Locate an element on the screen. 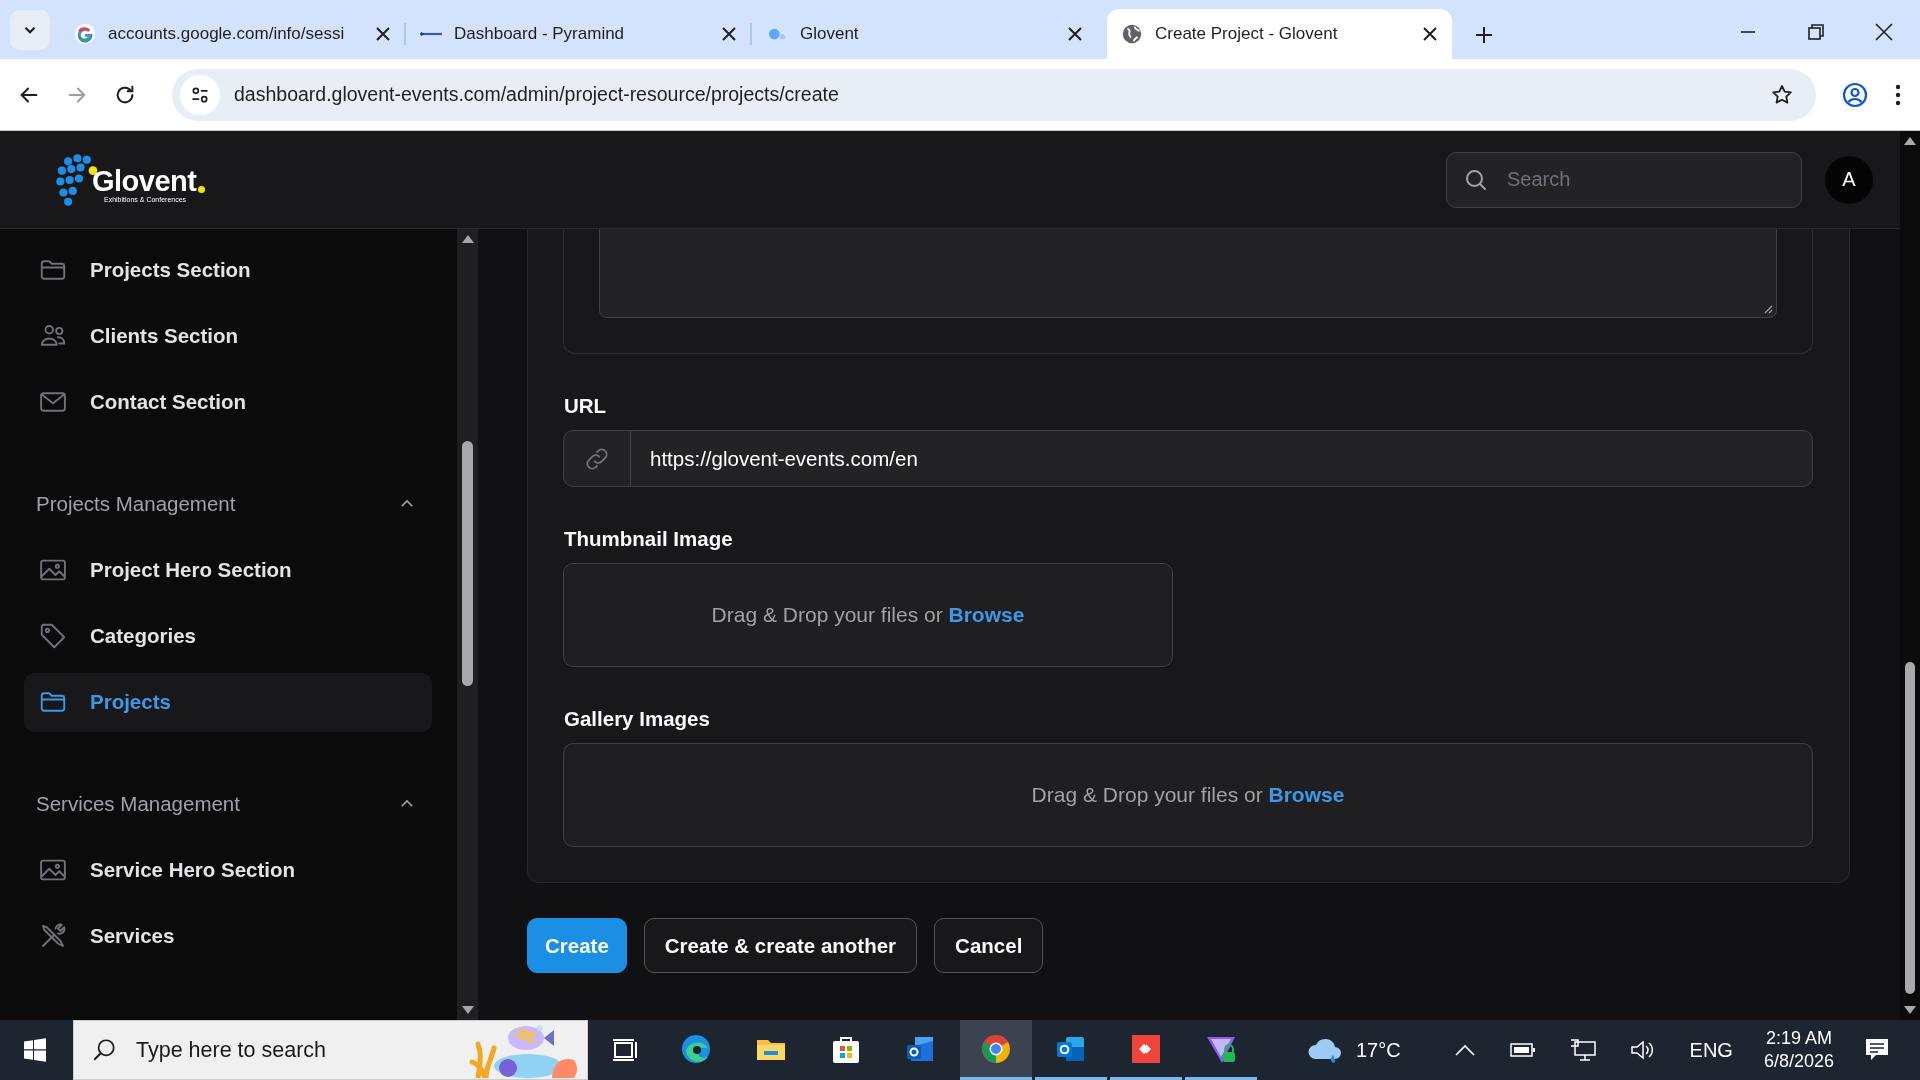 Image resolution: width=1920 pixels, height=1080 pixels. input-language: ENG is located at coordinates (1711, 1050).